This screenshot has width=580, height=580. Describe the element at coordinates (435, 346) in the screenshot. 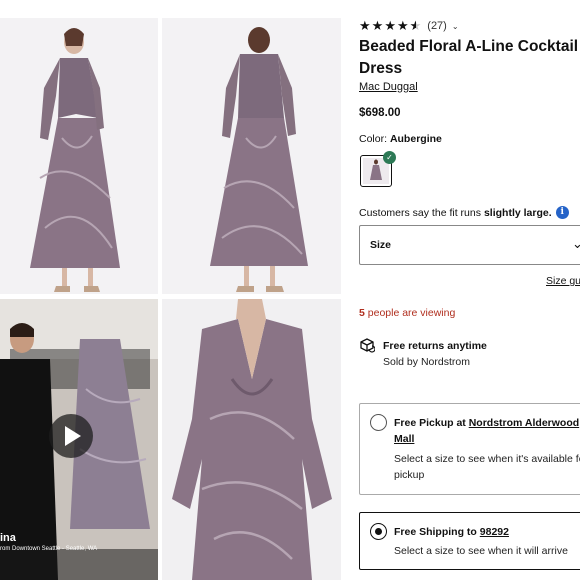

I see `free-returns-title: Free returns anytime` at that location.